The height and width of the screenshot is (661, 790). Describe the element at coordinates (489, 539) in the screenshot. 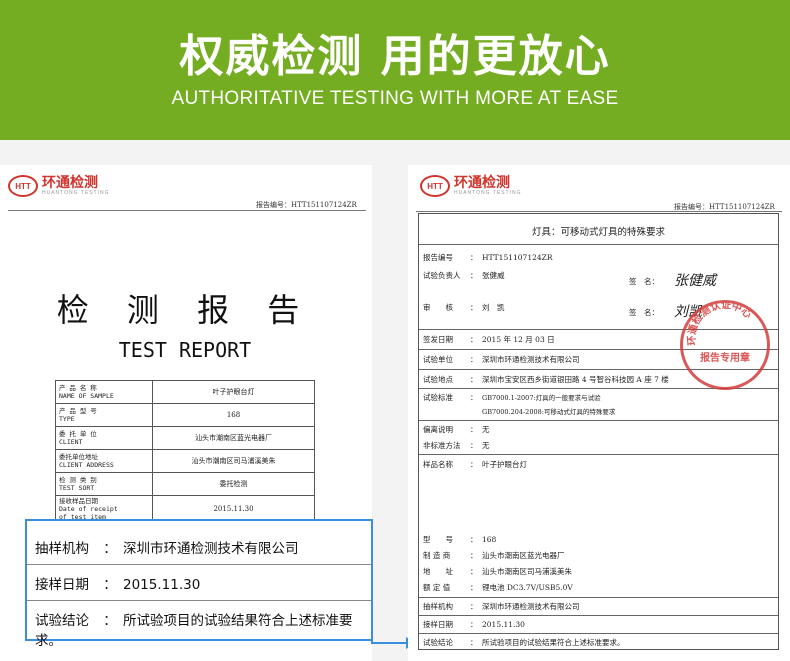

I see `row-value: 168` at that location.